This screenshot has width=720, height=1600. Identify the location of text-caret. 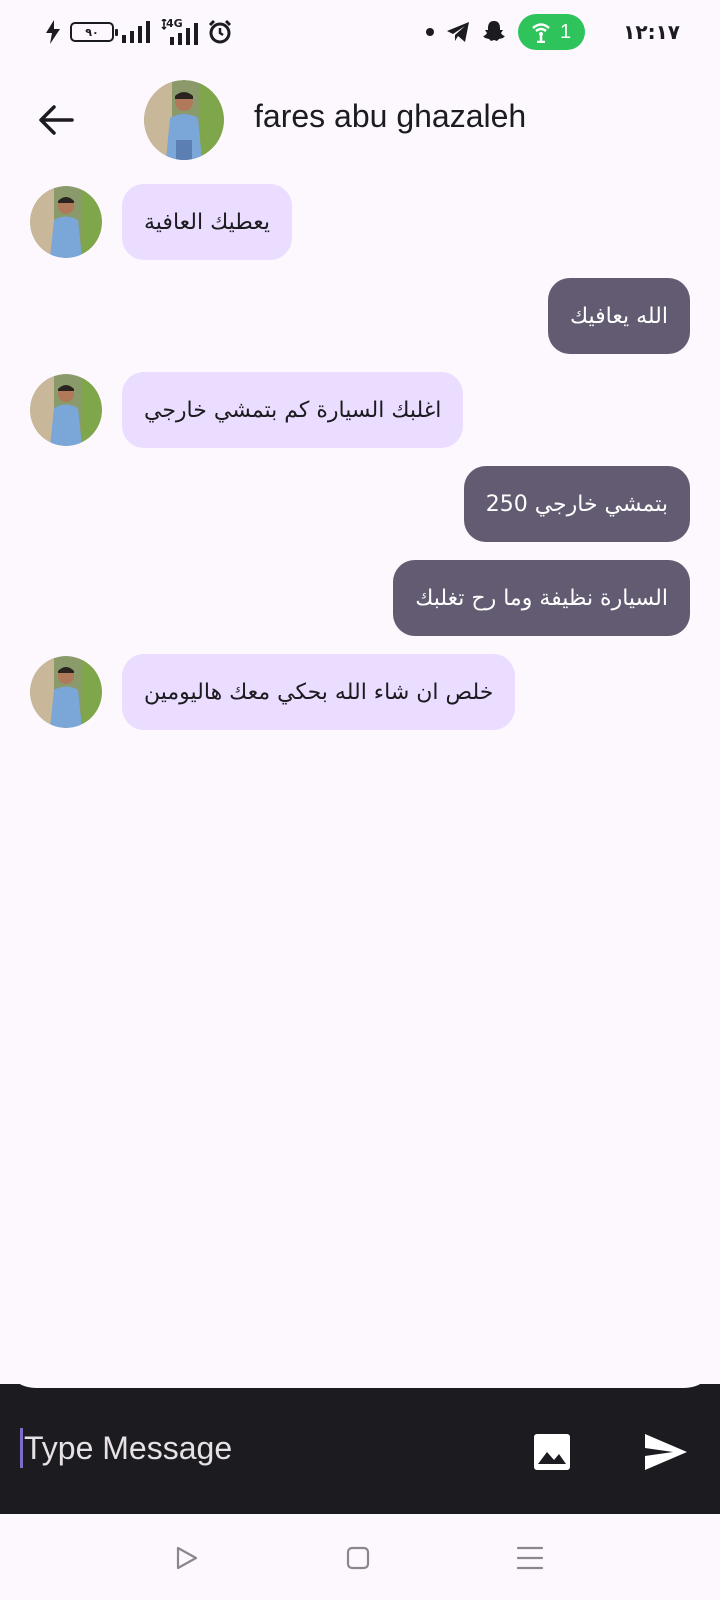
(21, 1448).